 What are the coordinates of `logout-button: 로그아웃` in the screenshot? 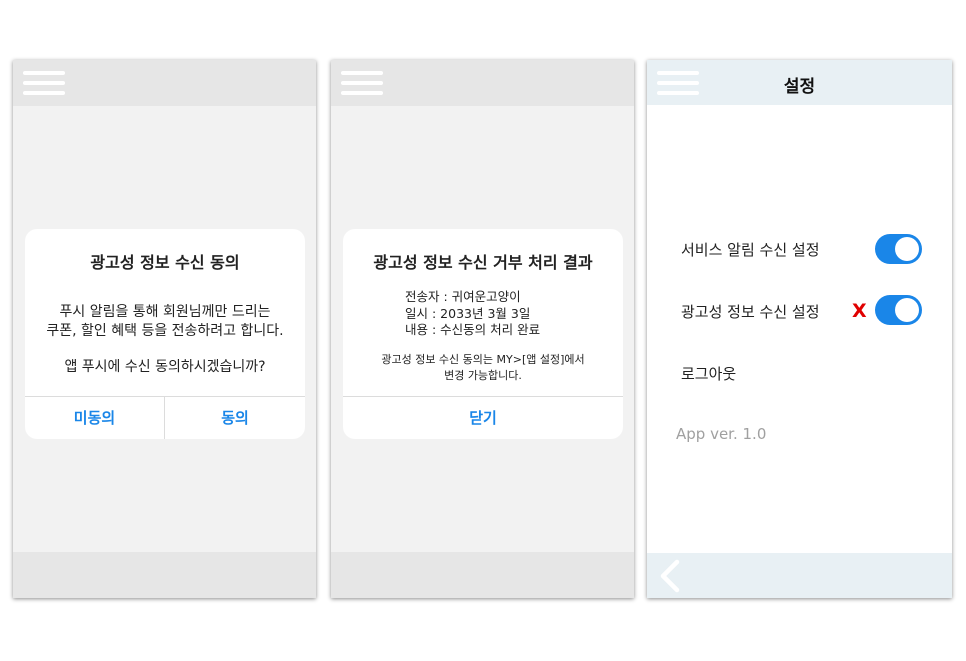 It's located at (708, 373).